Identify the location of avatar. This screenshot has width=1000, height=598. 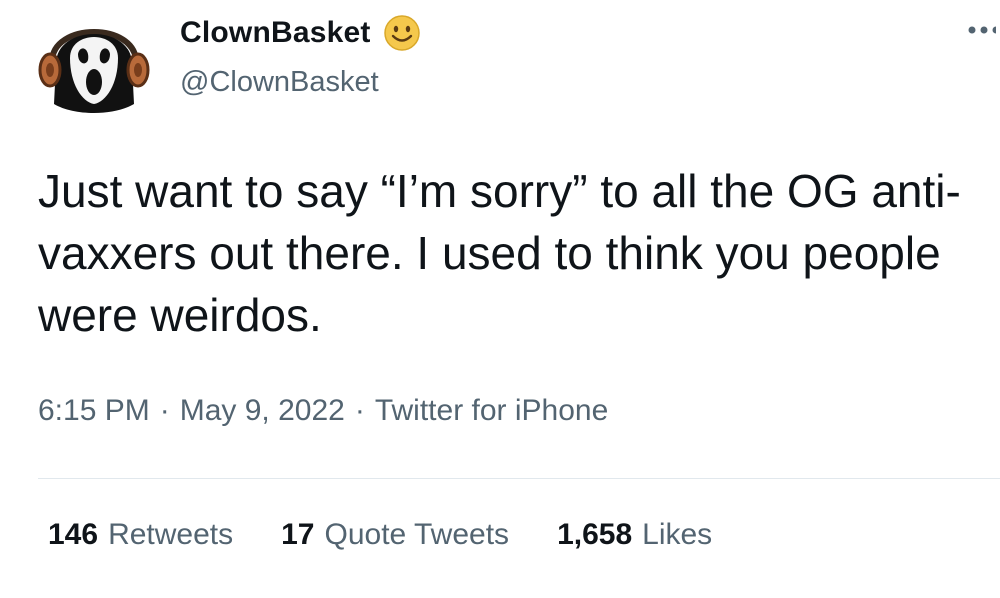
(94, 62).